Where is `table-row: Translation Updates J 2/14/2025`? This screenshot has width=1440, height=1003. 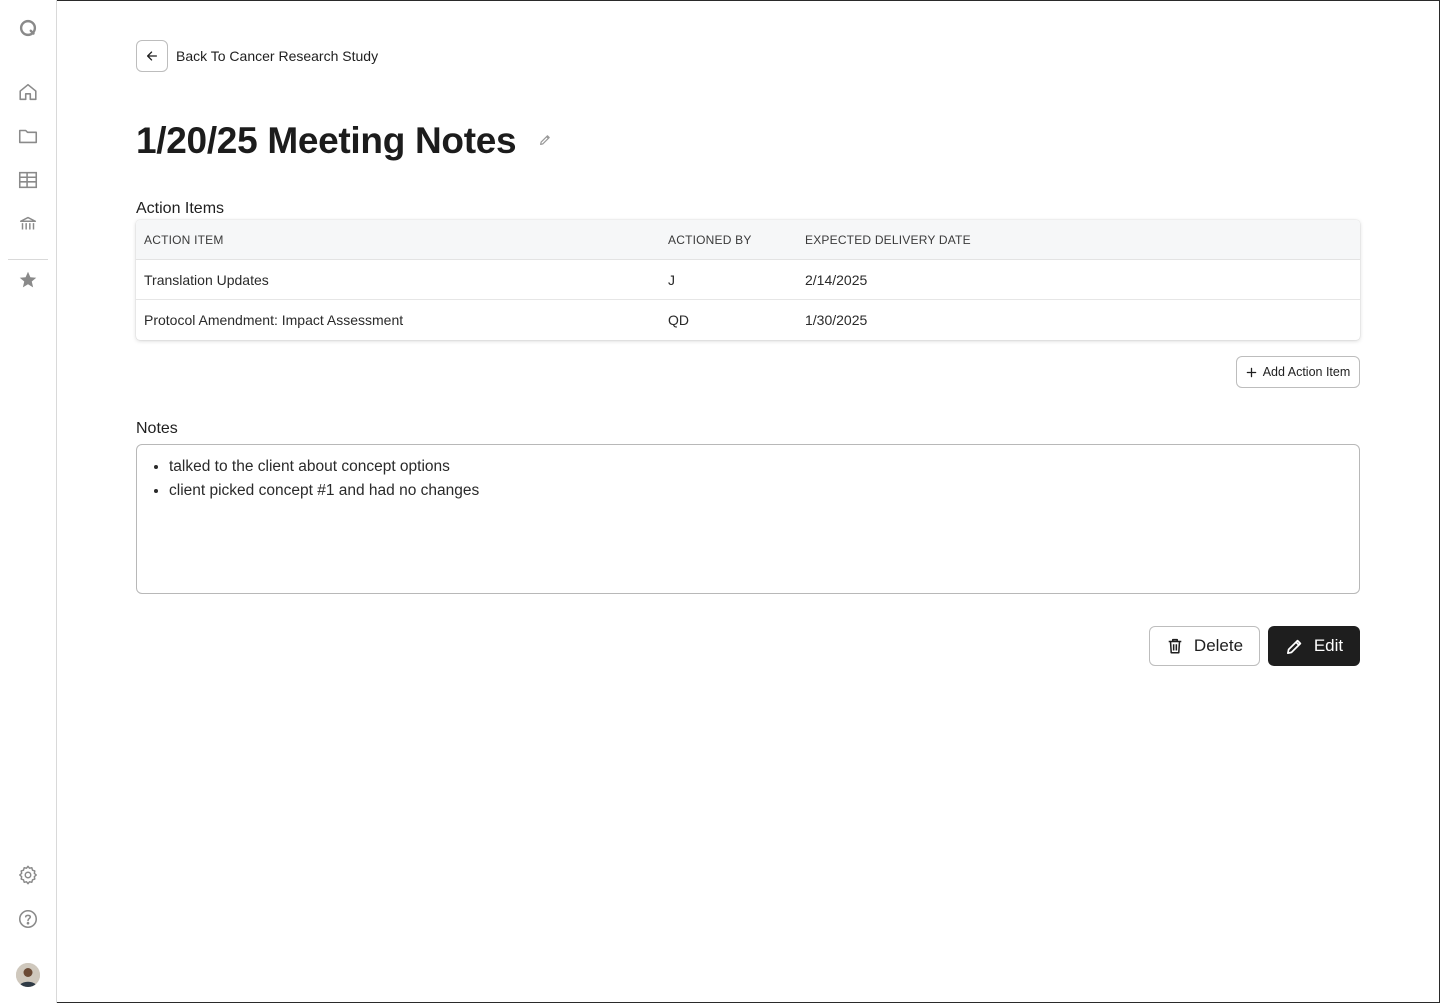
table-row: Translation Updates J 2/14/2025 is located at coordinates (748, 280).